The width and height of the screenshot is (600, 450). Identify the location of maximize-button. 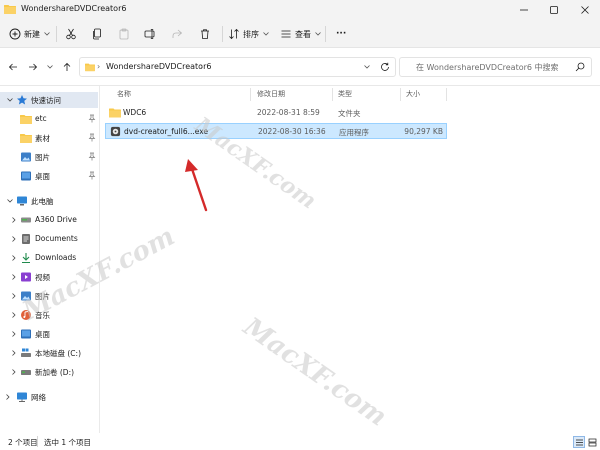
(554, 10).